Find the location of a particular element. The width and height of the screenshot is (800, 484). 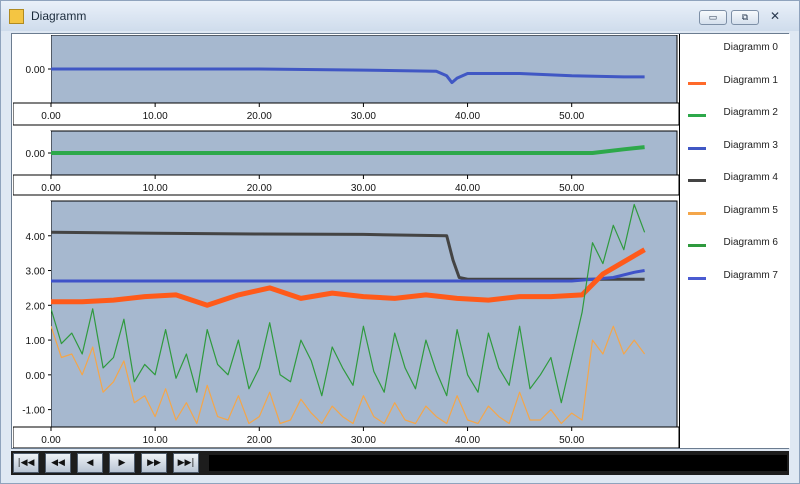

y-tick-label: 2.00 is located at coordinates (36, 306).